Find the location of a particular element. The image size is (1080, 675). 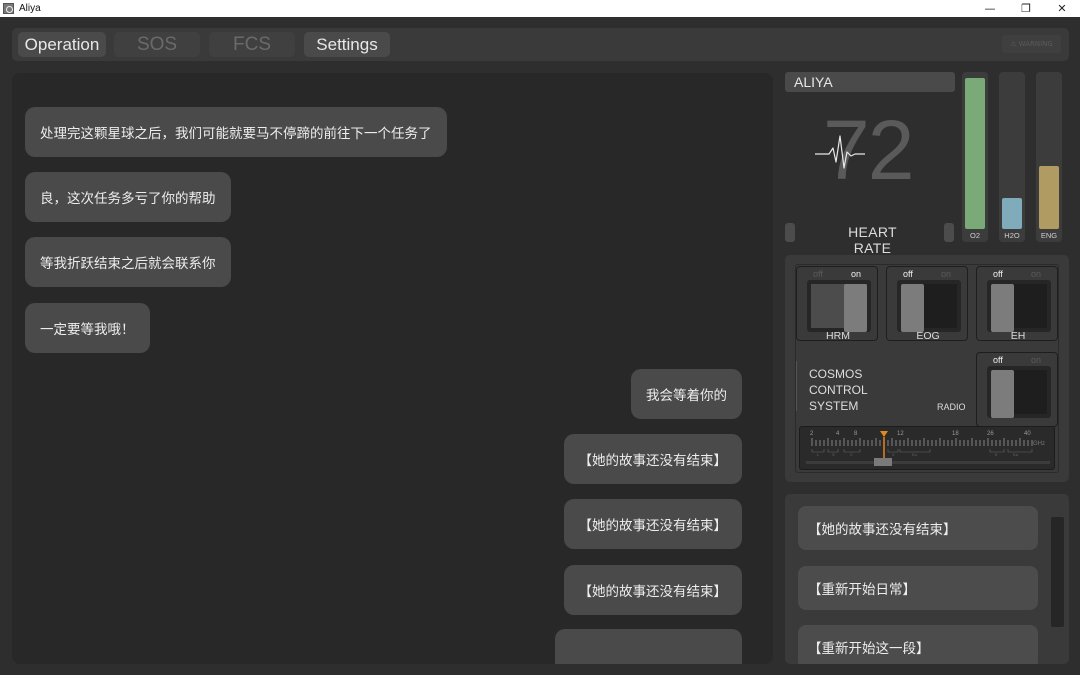

heartbeat-wave-icon is located at coordinates (840, 152).